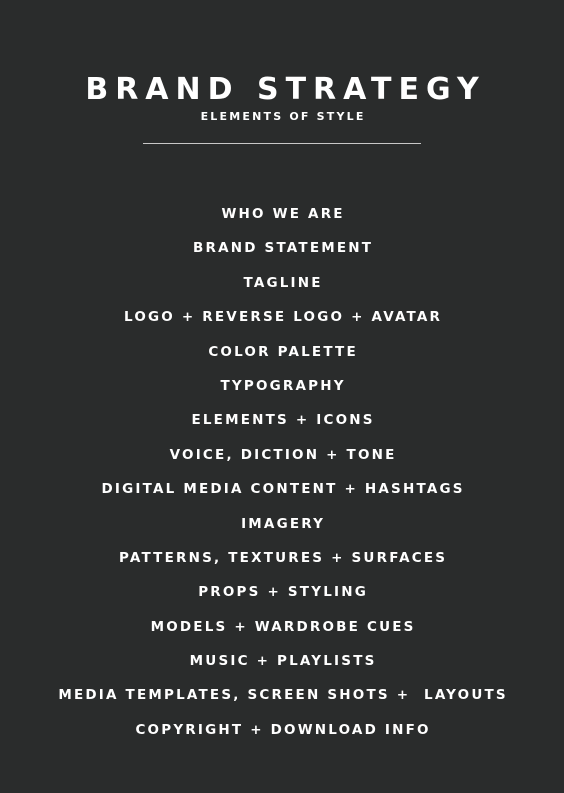 The image size is (564, 793). Describe the element at coordinates (283, 385) in the screenshot. I see `contents-item: TYPOGRAPHY` at that location.